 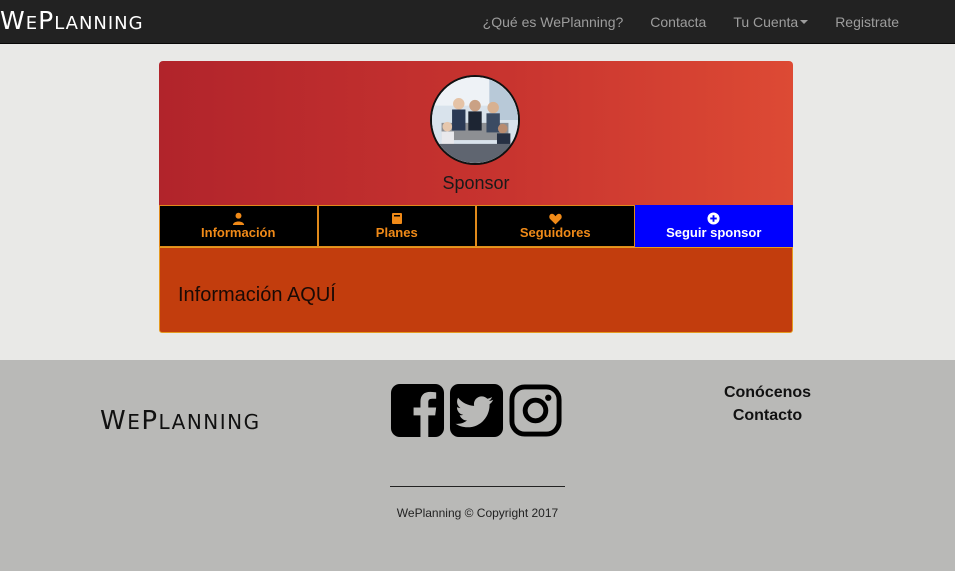 What do you see at coordinates (713, 218) in the screenshot?
I see `plus-circle-icon` at bounding box center [713, 218].